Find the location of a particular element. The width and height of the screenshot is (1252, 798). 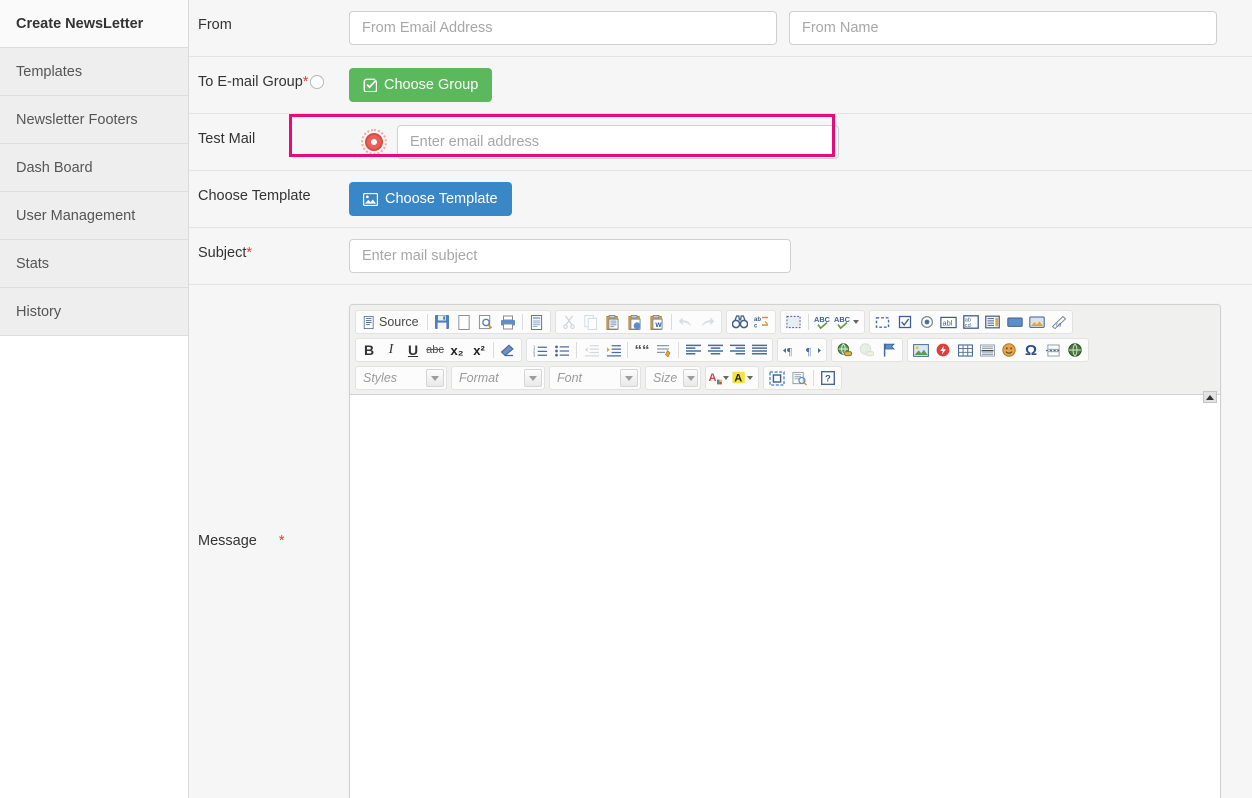

checkbox-button is located at coordinates (905, 322).